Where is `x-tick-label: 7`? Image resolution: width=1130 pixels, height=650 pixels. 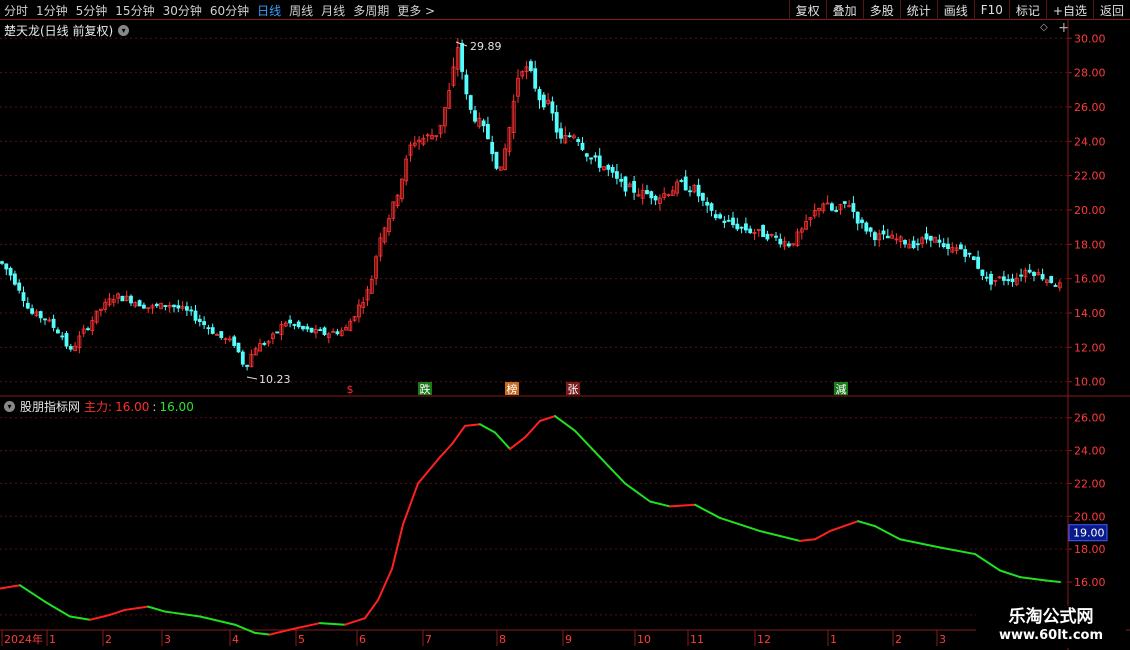
x-tick-label: 7 is located at coordinates (428, 639).